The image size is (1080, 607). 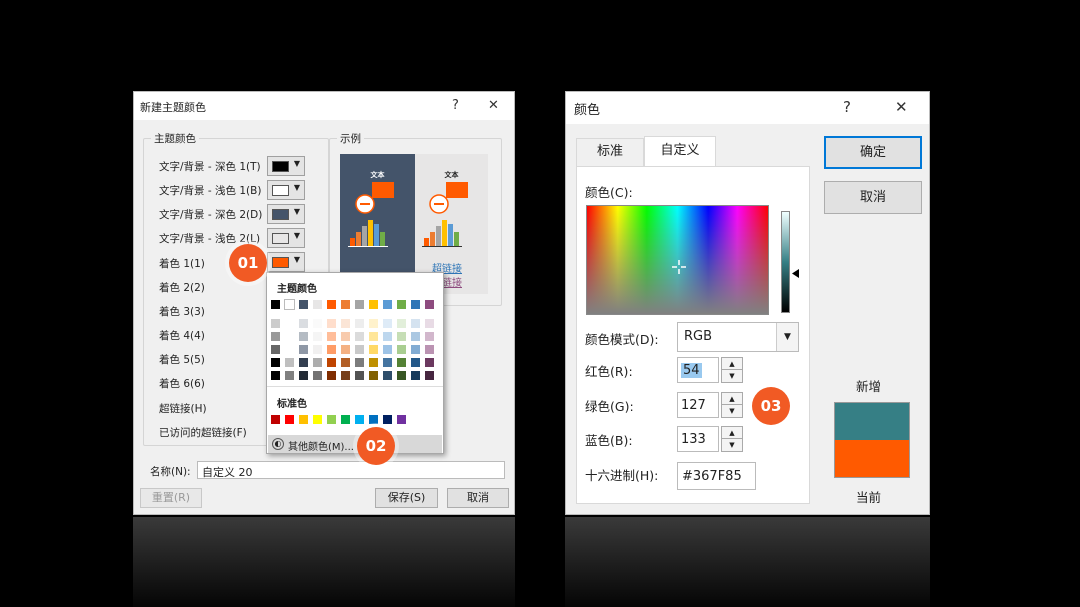 I want to click on slider-arrow-icon, so click(x=795, y=273).